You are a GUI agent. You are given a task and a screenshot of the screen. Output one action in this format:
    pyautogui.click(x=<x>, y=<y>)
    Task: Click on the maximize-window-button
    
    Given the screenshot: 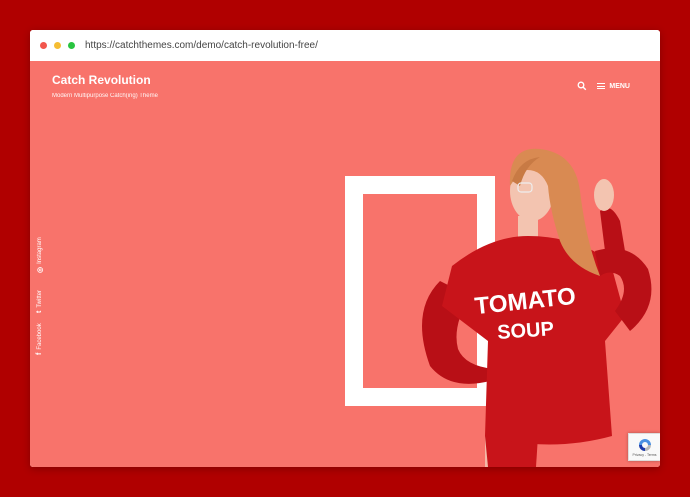 What is the action you would take?
    pyautogui.click(x=71, y=45)
    